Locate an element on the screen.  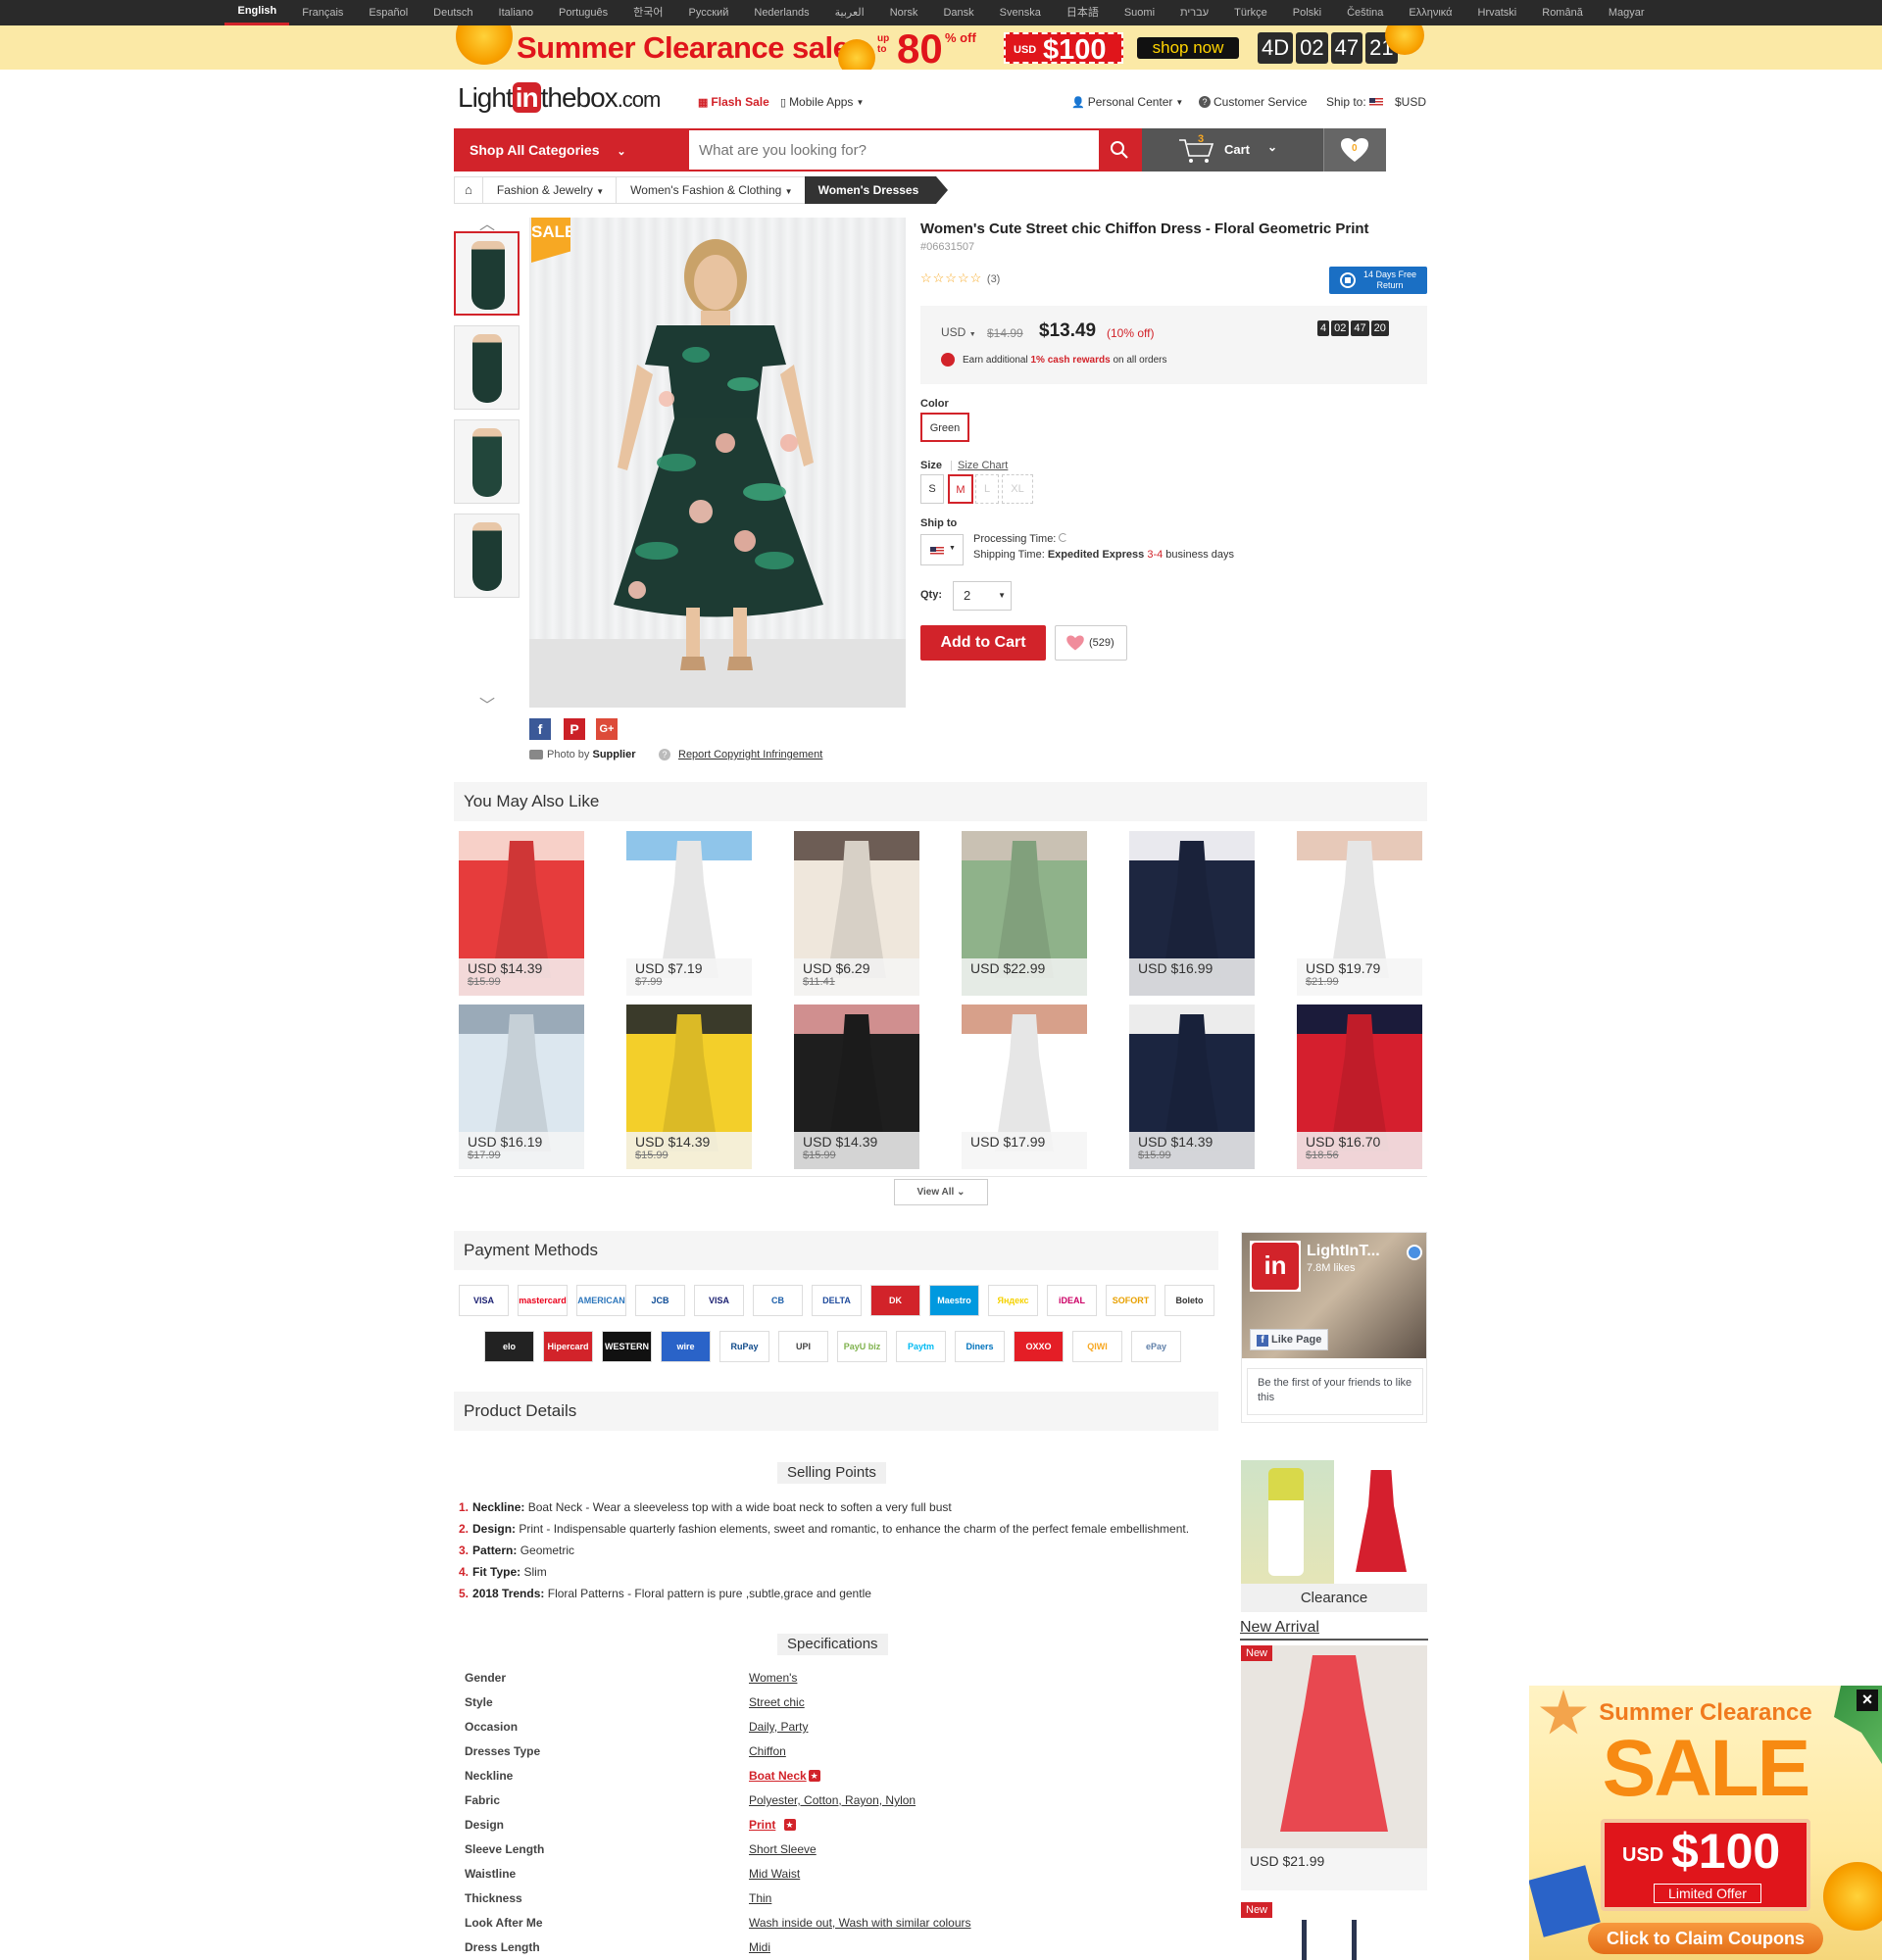
add-to-wishlist-button: (529) is located at coordinates (1091, 643).